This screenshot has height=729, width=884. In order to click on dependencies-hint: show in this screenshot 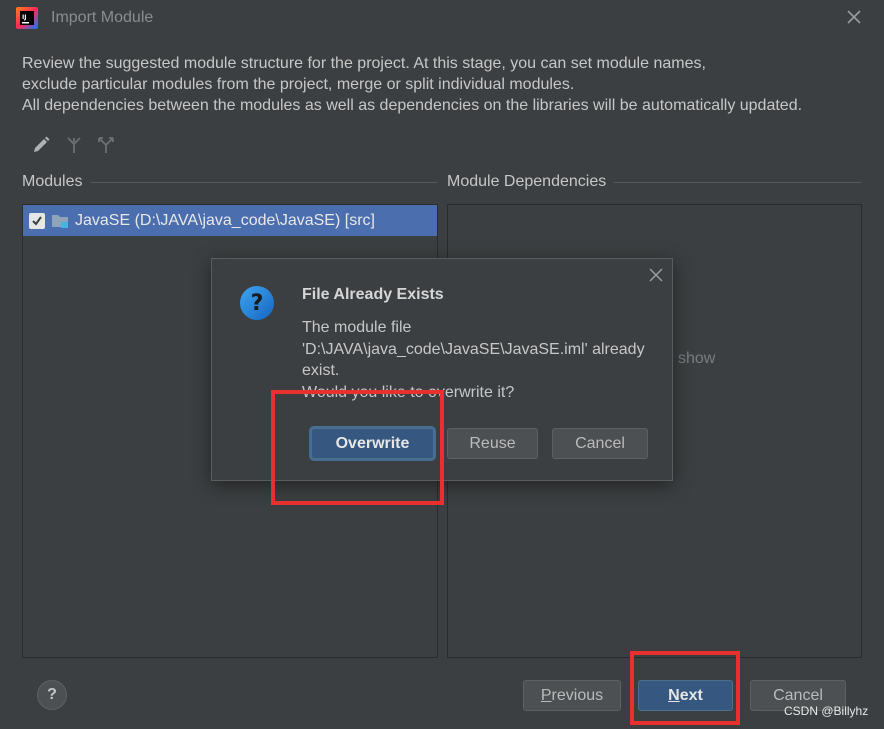, I will do `click(697, 358)`.